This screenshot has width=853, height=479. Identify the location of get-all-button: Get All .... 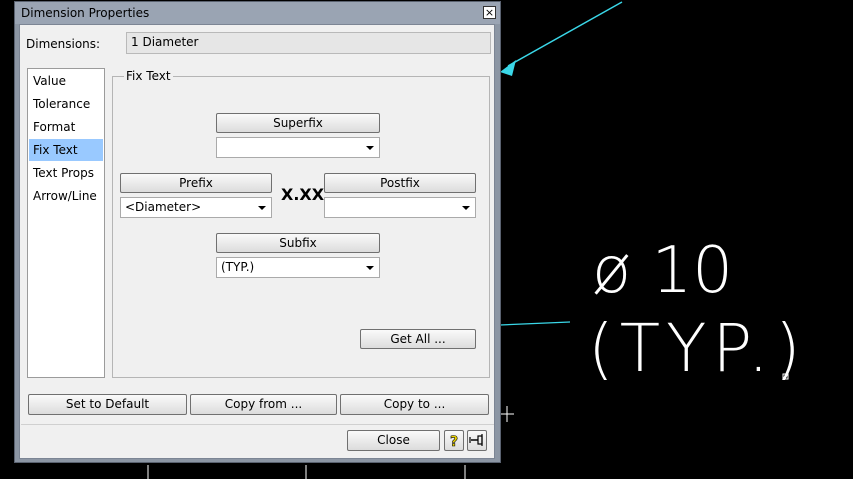
(418, 339).